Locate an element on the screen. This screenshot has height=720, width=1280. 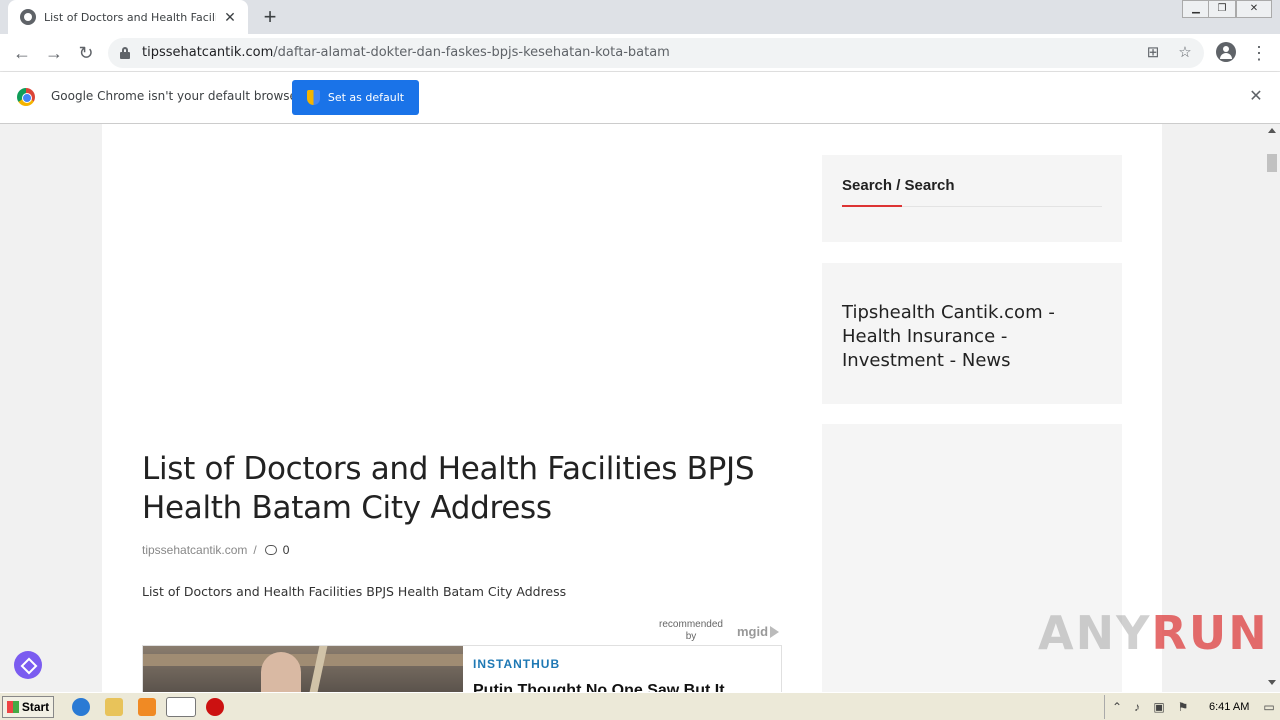
set-as-default-button: Set as default is located at coordinates (355, 97).